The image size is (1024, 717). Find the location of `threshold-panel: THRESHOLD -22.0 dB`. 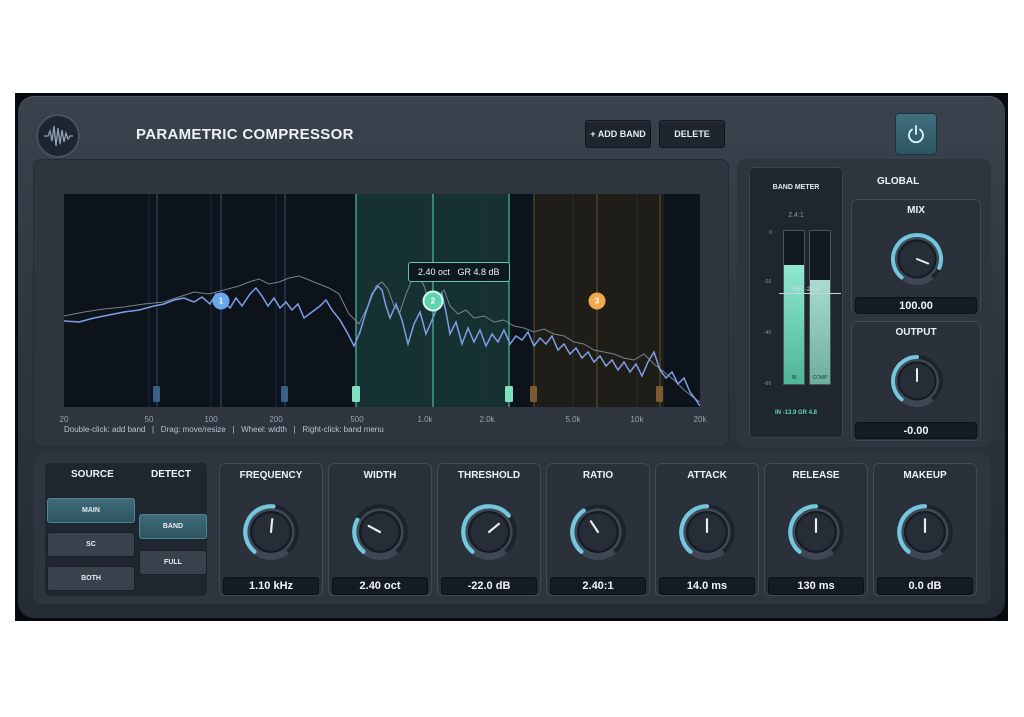

threshold-panel: THRESHOLD -22.0 dB is located at coordinates (489, 529).